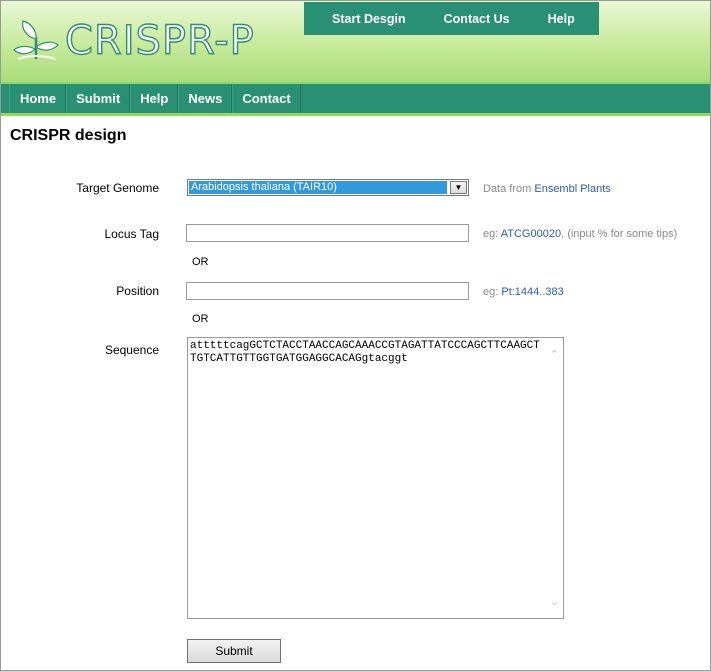 The image size is (711, 671). I want to click on locus-tag-label: Locus Tag, so click(132, 234).